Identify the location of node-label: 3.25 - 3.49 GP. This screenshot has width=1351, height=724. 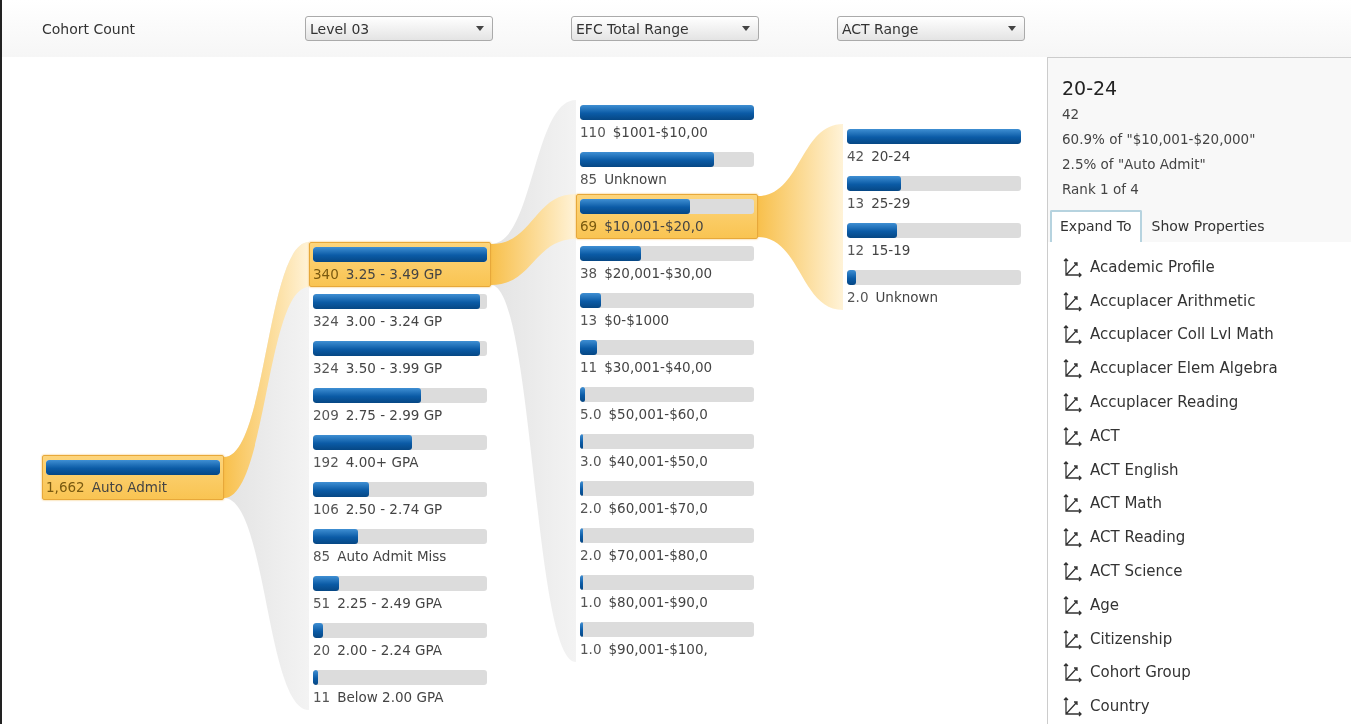
(394, 273).